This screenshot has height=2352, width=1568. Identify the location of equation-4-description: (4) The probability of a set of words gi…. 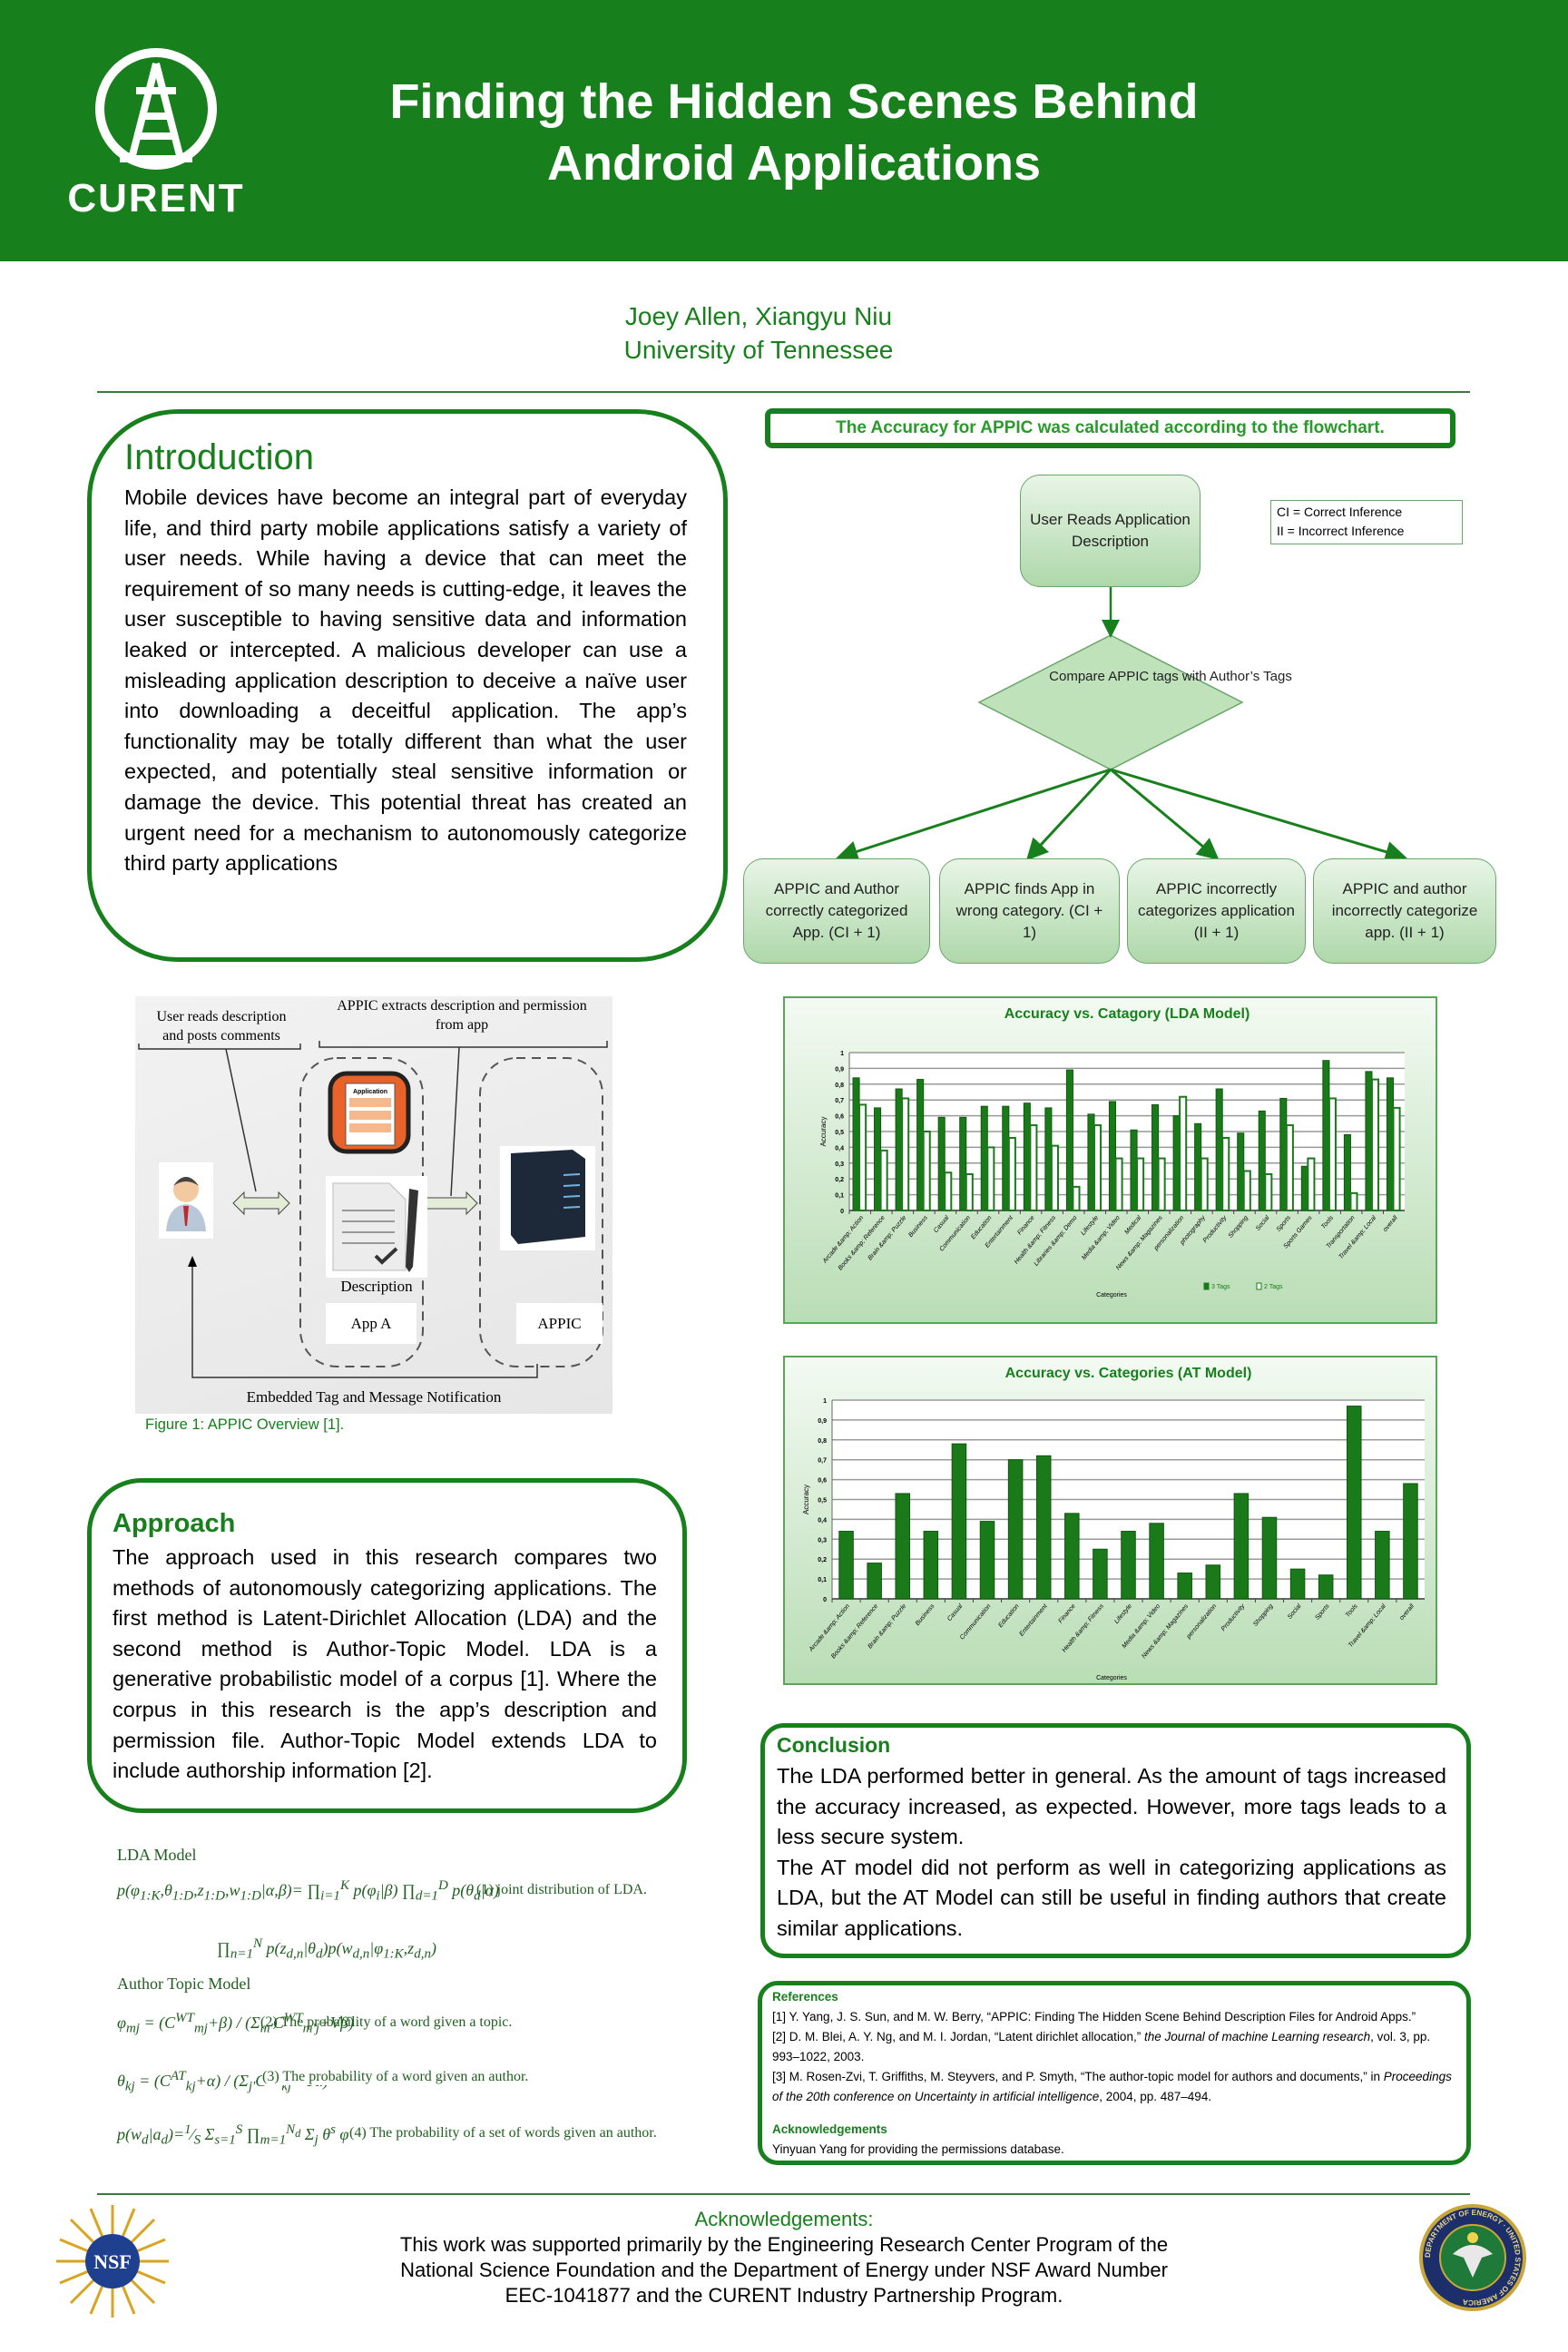
(503, 2133).